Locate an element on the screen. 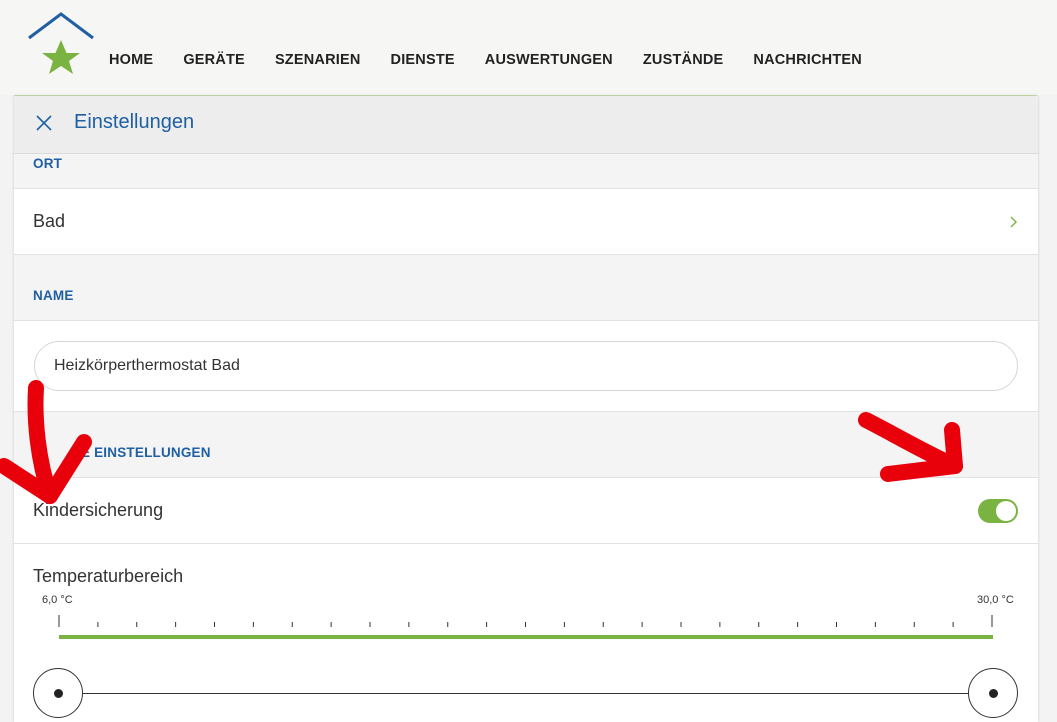 The image size is (1057, 722). nav-auswertungen: AUSWERTUNGEN is located at coordinates (549, 60).